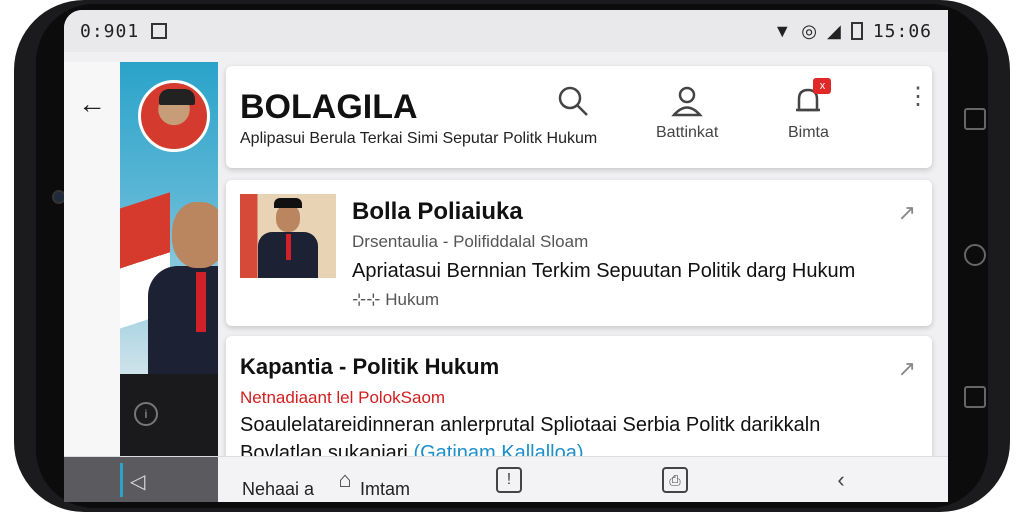 Image resolution: width=1024 pixels, height=512 pixels. What do you see at coordinates (92, 282) in the screenshot?
I see `nav-column: ←` at bounding box center [92, 282].